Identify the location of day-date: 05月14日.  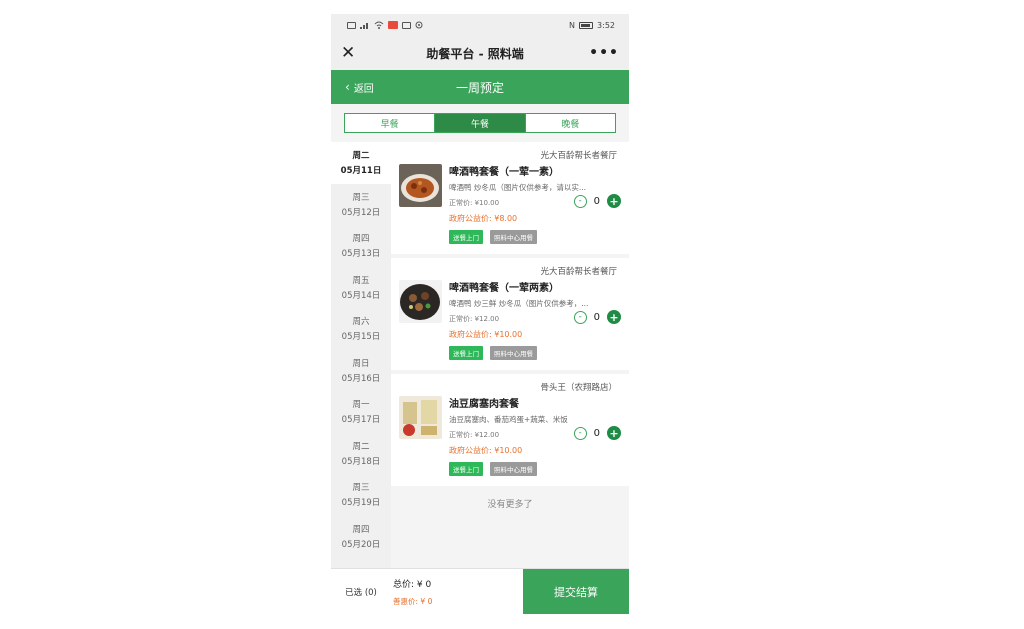
(361, 295).